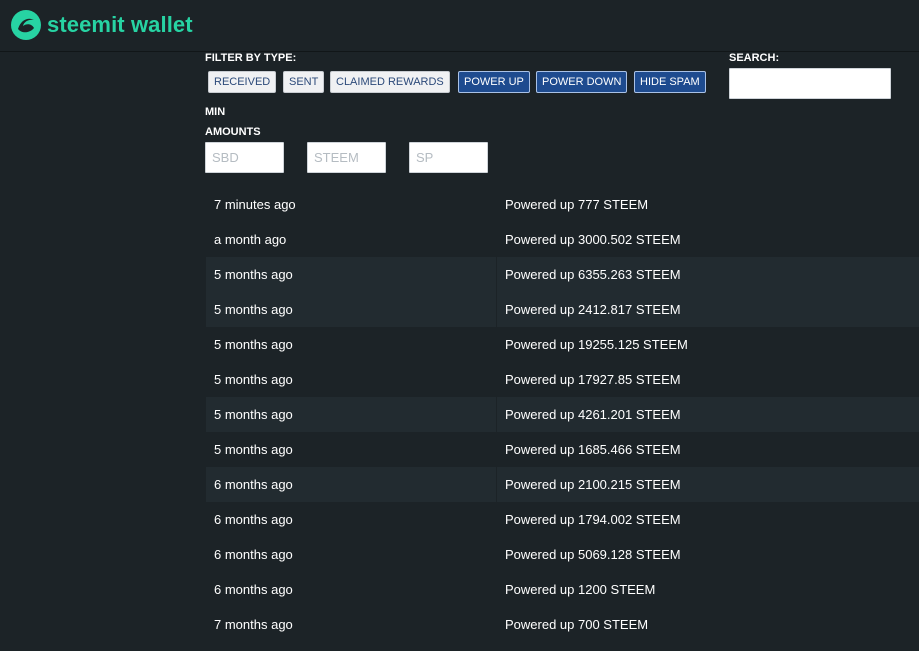  What do you see at coordinates (215, 112) in the screenshot?
I see `min-label: MIN` at bounding box center [215, 112].